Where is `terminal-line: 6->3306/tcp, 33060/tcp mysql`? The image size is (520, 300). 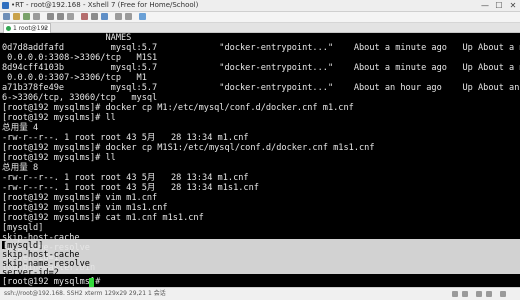
terminal-line: 6->3306/tcp, 33060/tcp mysql is located at coordinates (80, 98).